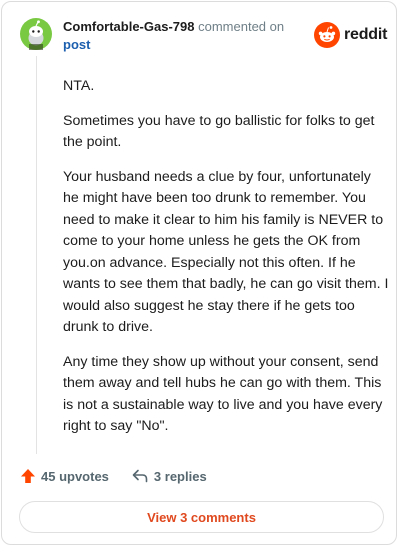 Image resolution: width=400 pixels, height=548 pixels. I want to click on reddit-logo-icon, so click(327, 35).